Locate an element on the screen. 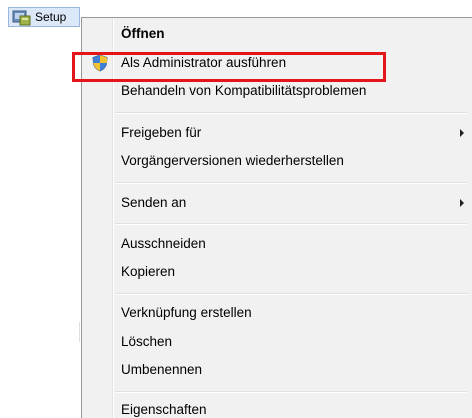  annotation-highlight-box is located at coordinates (229, 67).